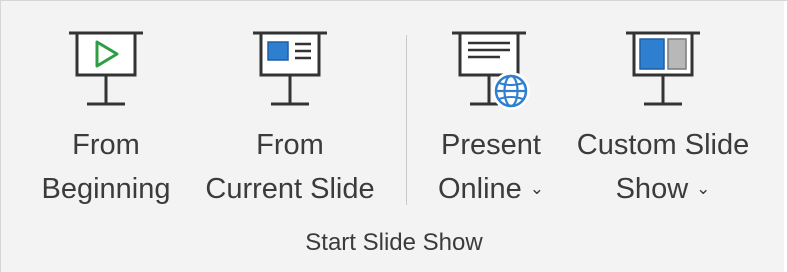  I want to click on present-online-label-text: Online, so click(479, 189).